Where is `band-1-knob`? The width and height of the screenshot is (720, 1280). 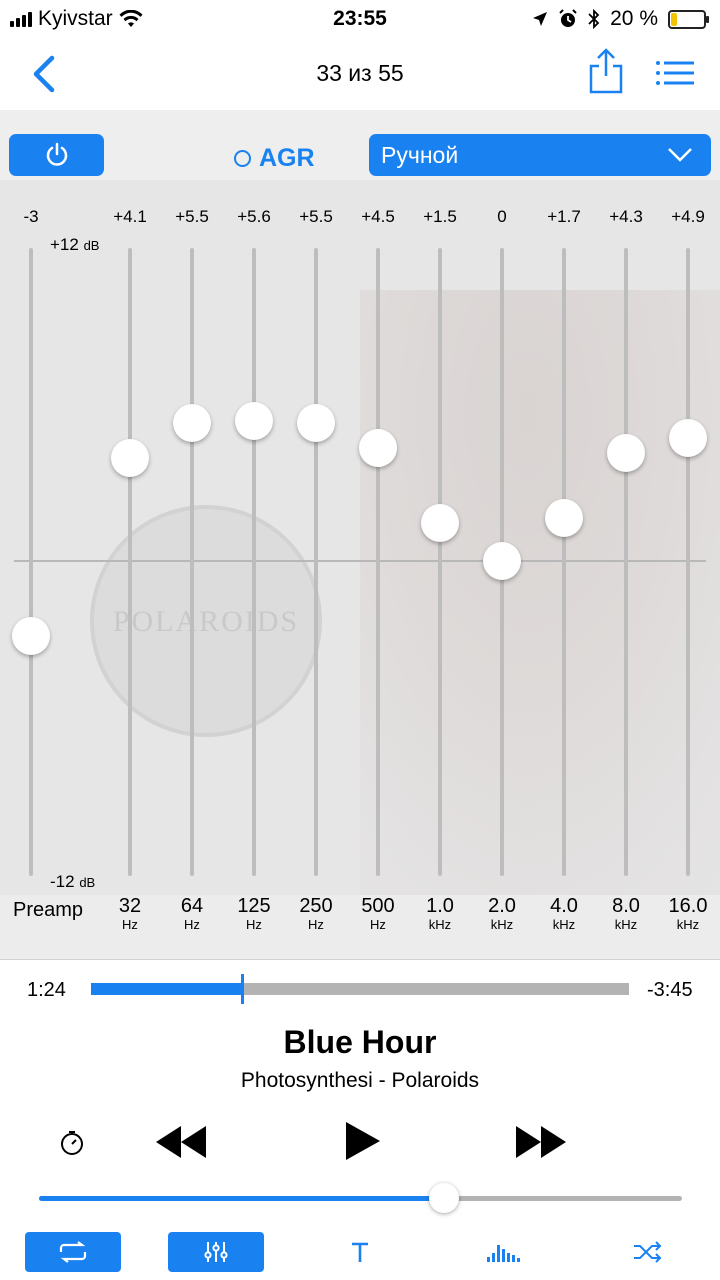 band-1-knob is located at coordinates (130, 458).